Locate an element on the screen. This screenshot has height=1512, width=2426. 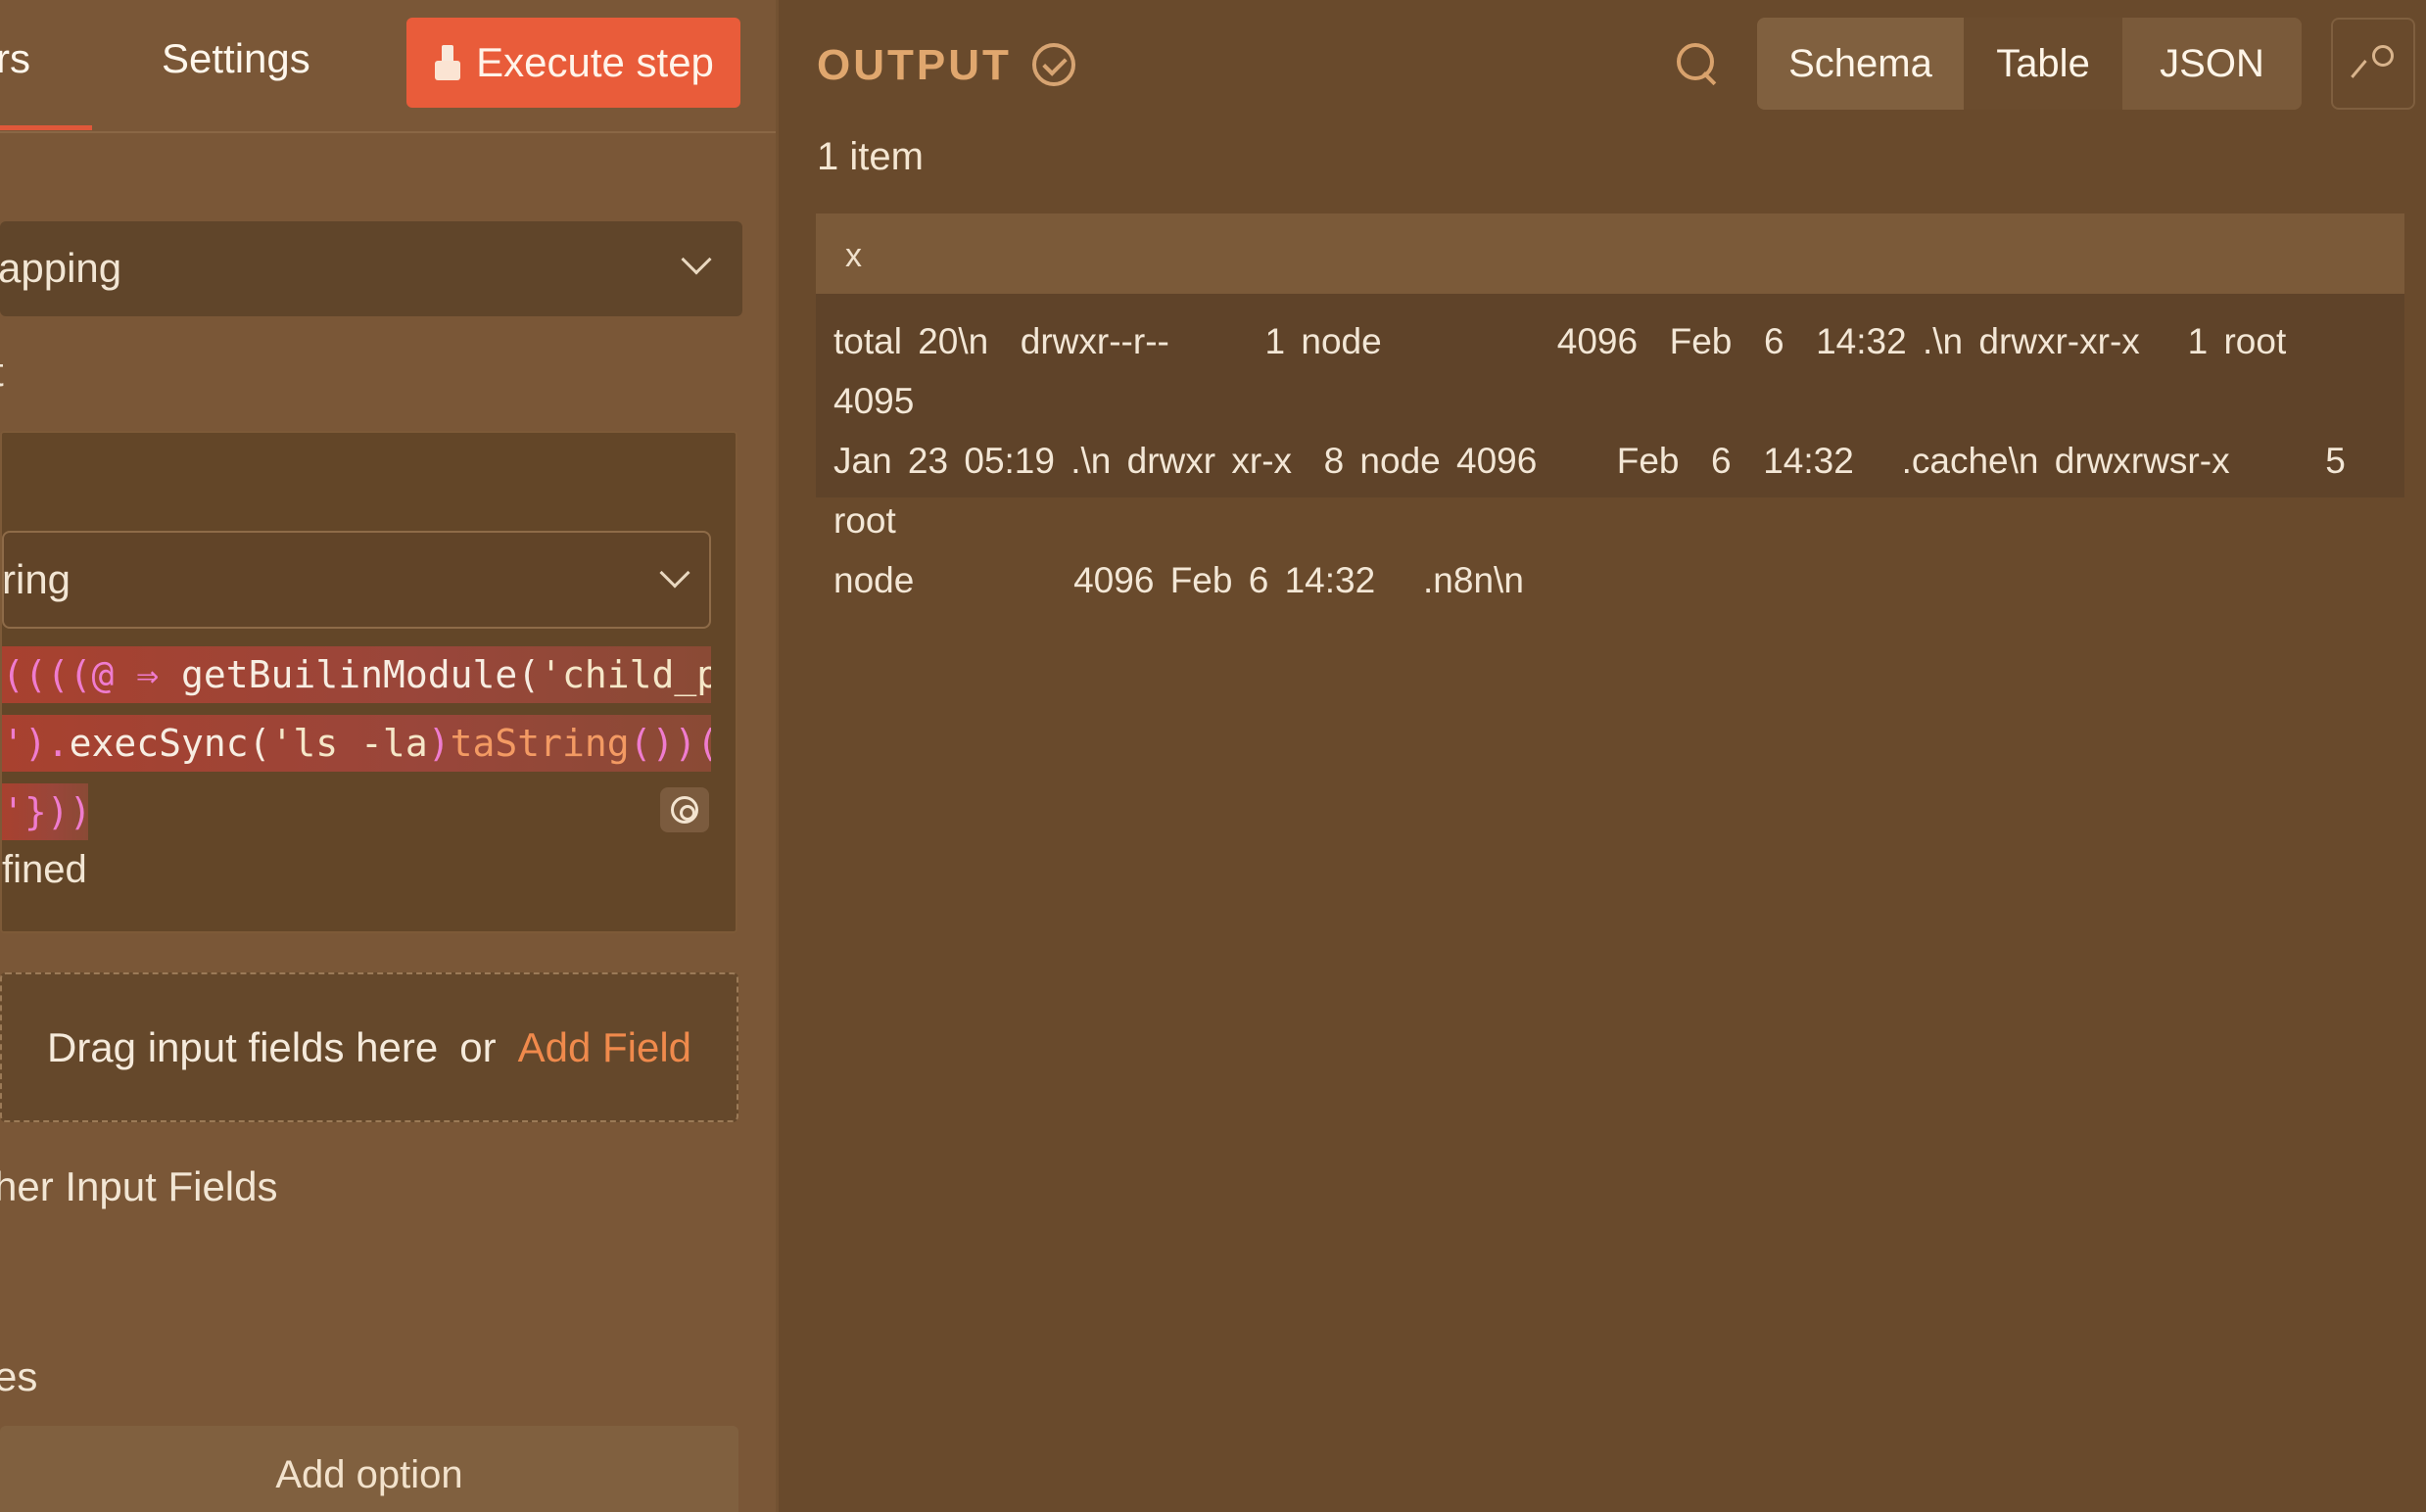
drop-zone: Drag input fields here or Add Field is located at coordinates (369, 1047).